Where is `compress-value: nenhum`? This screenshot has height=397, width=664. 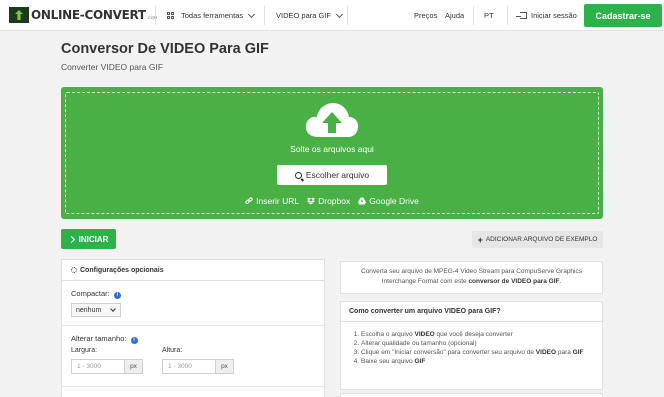 compress-value: nenhum is located at coordinates (89, 310).